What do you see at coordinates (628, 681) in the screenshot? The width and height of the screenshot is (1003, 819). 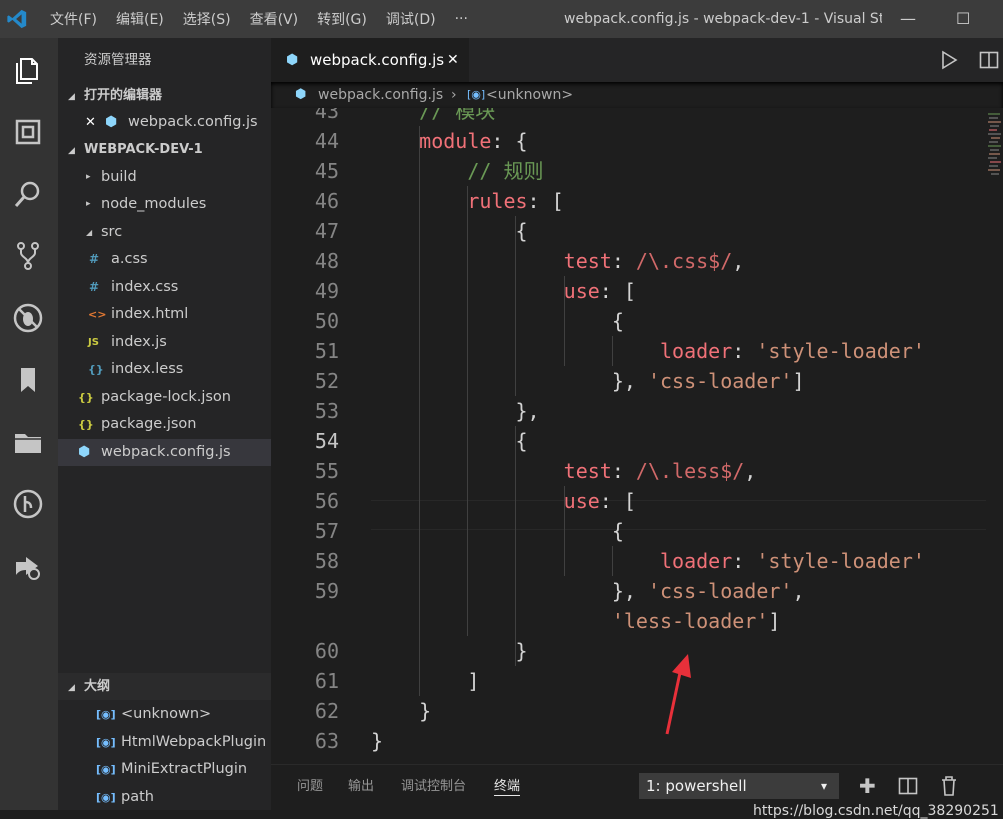 I see `code-line: 61 ]` at bounding box center [628, 681].